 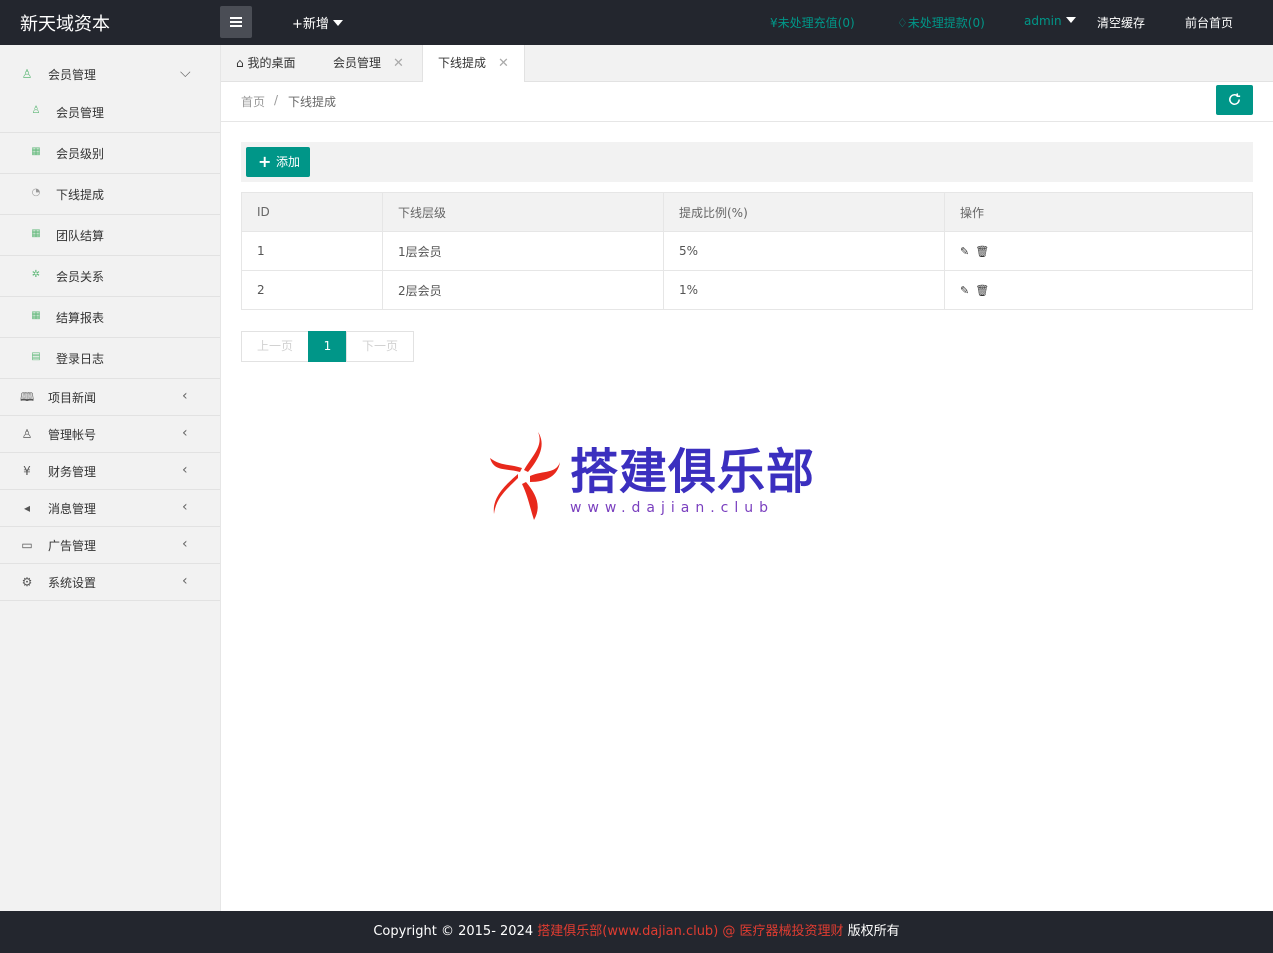 What do you see at coordinates (110, 545) in the screenshot?
I see `sidebar-group-ads: ▭ 广告管理 ‹` at bounding box center [110, 545].